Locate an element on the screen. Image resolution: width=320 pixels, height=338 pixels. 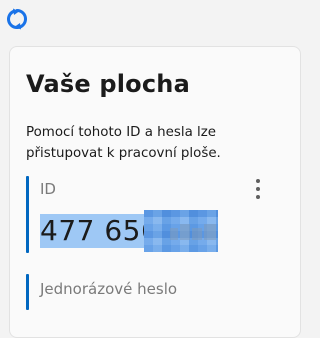
more-vertical-icon is located at coordinates (258, 189).